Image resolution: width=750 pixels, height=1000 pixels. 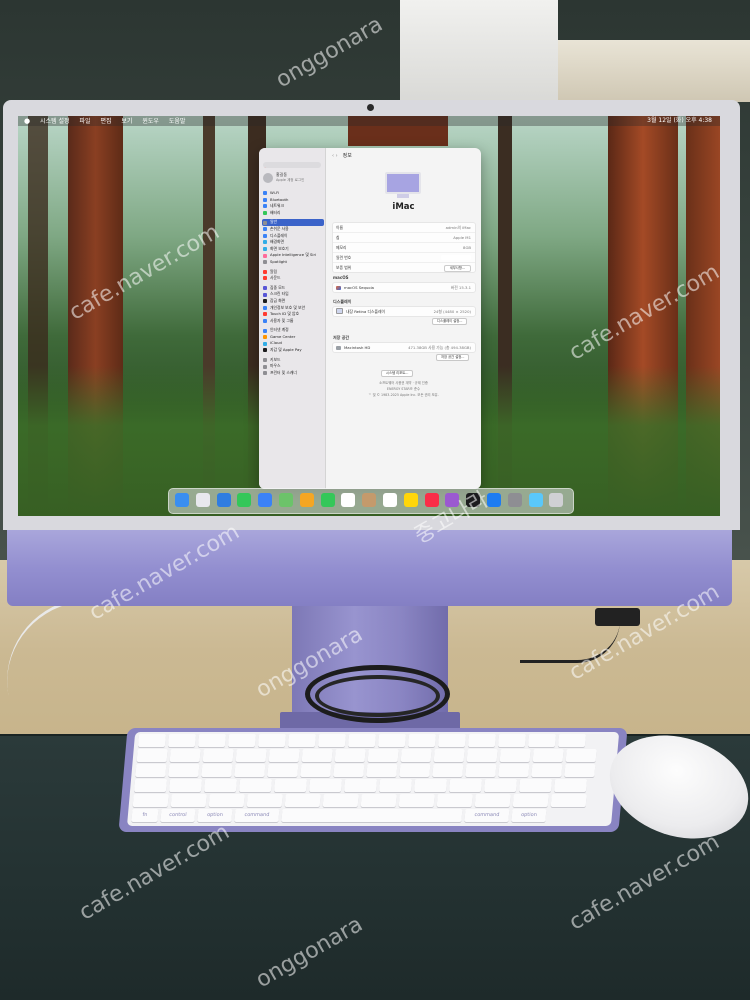 I want to click on menu-help: 도움말, so click(x=177, y=121).